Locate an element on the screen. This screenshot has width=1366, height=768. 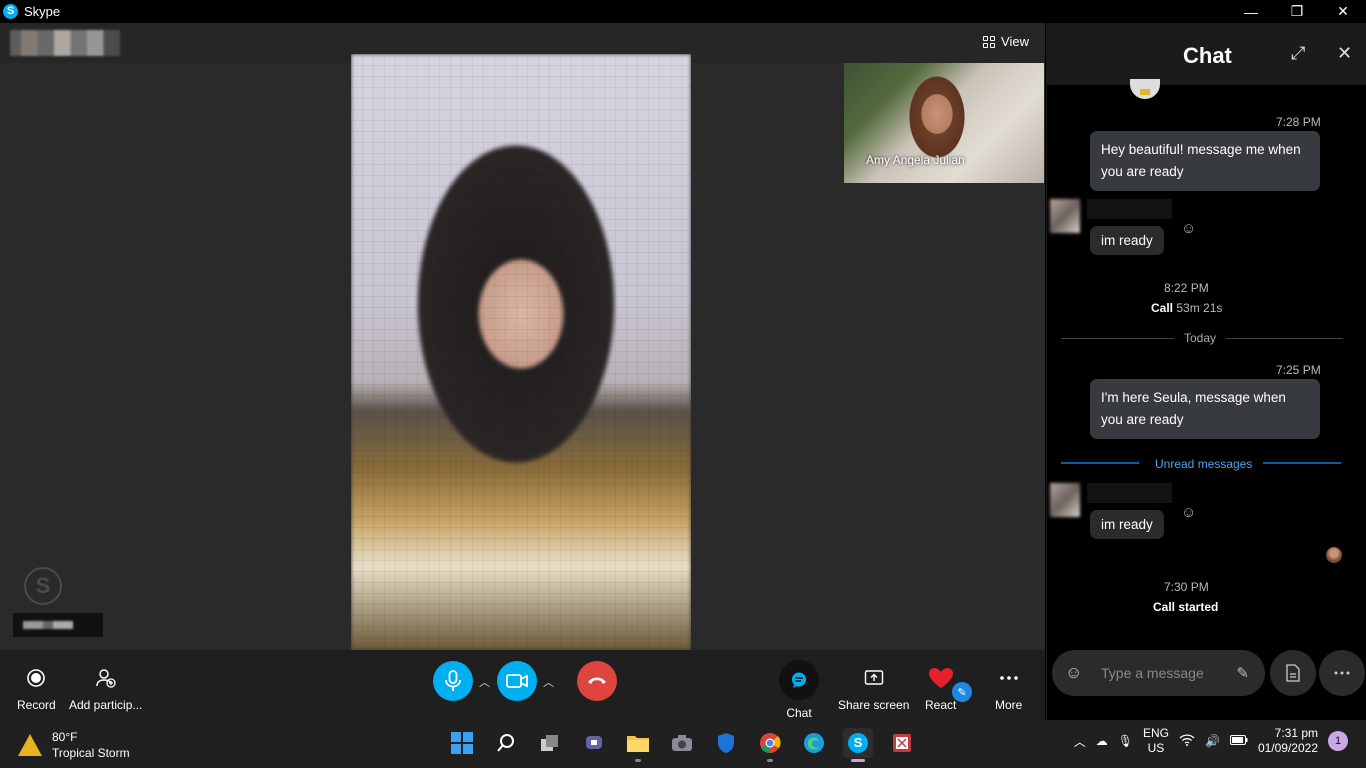
chat-label: Chat is located at coordinates (799, 713).